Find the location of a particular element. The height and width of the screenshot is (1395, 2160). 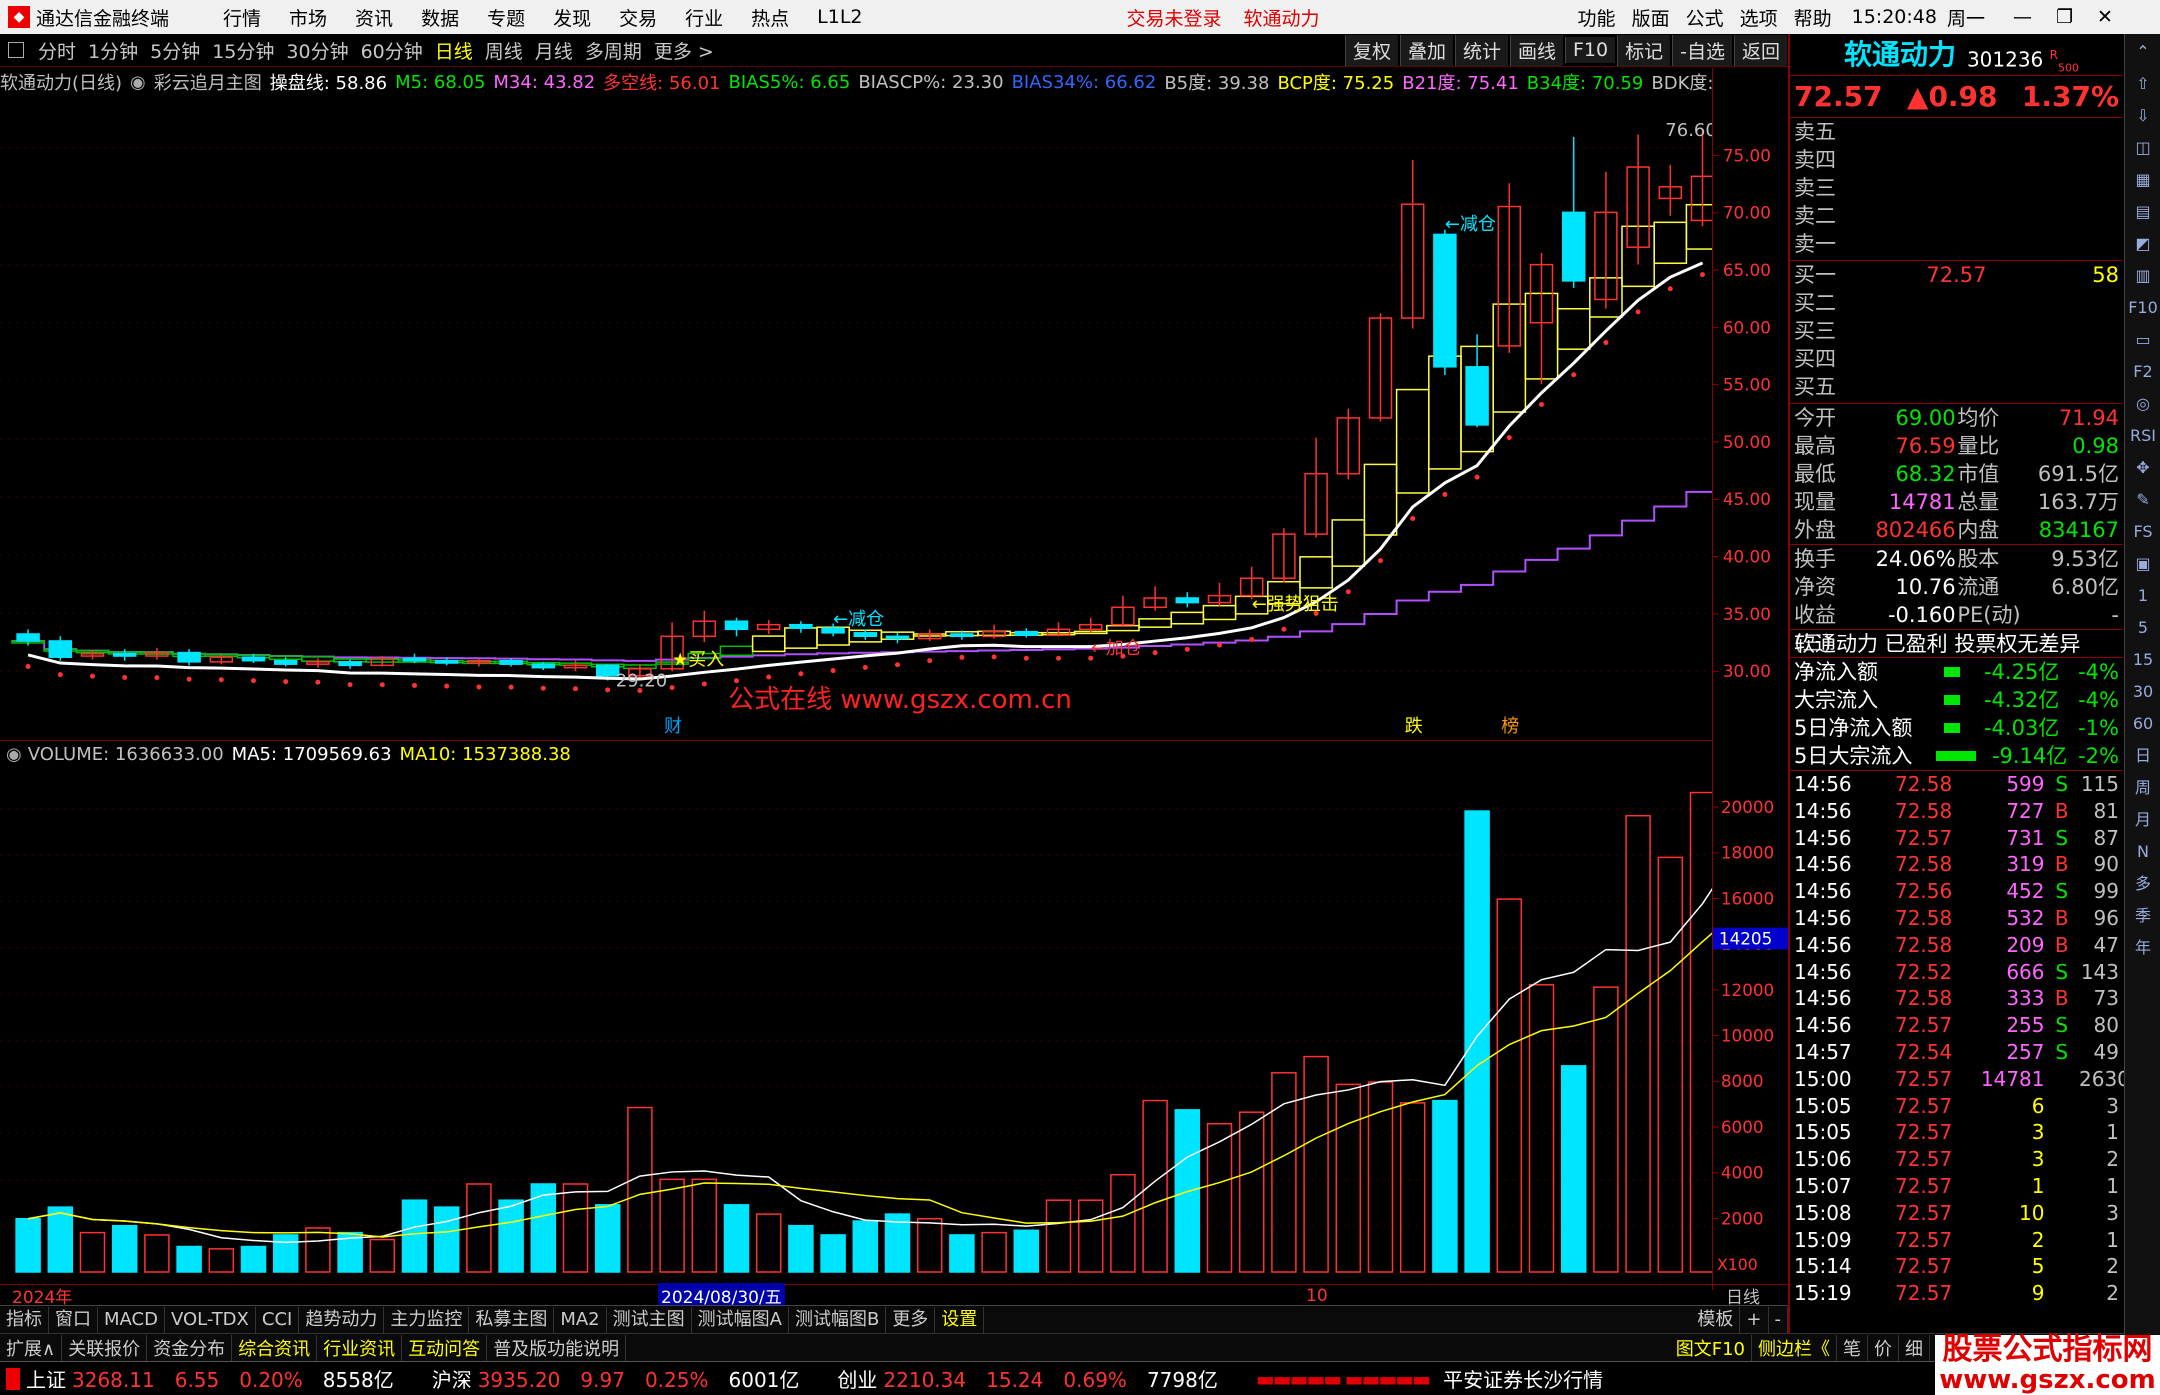

side-tool-26: 多 is located at coordinates (2143, 884).